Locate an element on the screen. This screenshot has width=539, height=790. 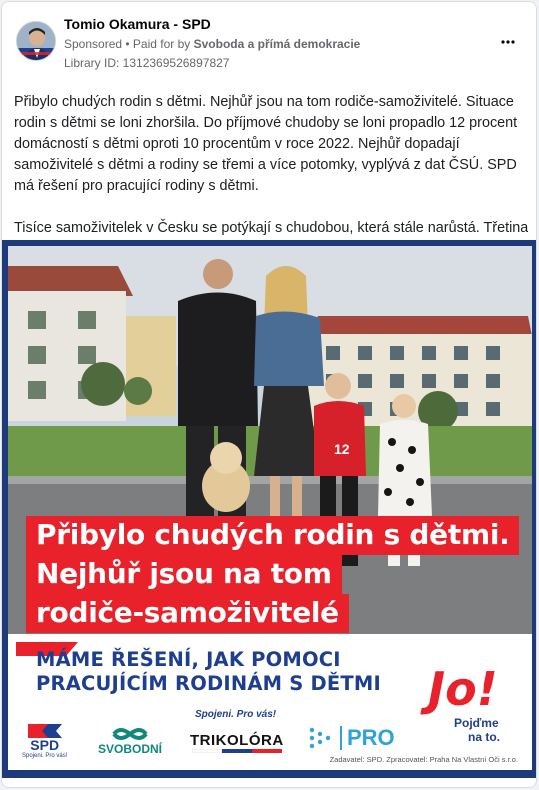
spd-logo: SPD Spojeni. Pro vás! is located at coordinates (44, 741).